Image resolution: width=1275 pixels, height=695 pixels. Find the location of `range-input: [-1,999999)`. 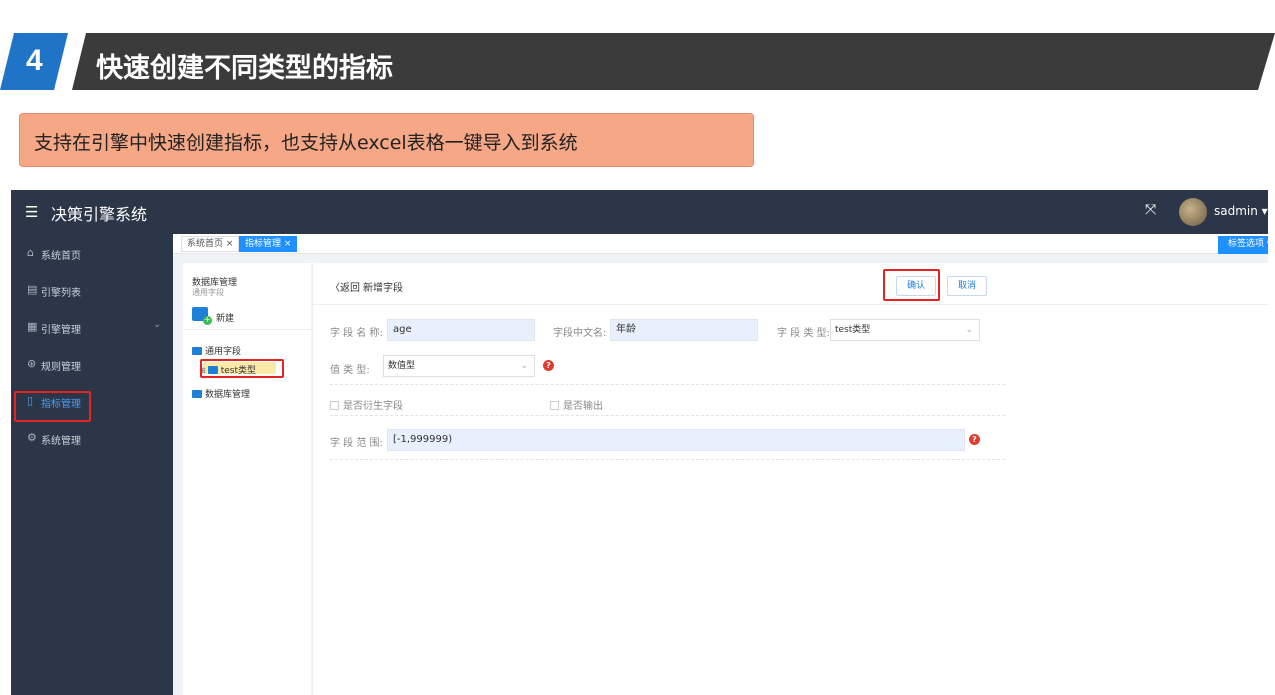

range-input: [-1,999999) is located at coordinates (676, 440).